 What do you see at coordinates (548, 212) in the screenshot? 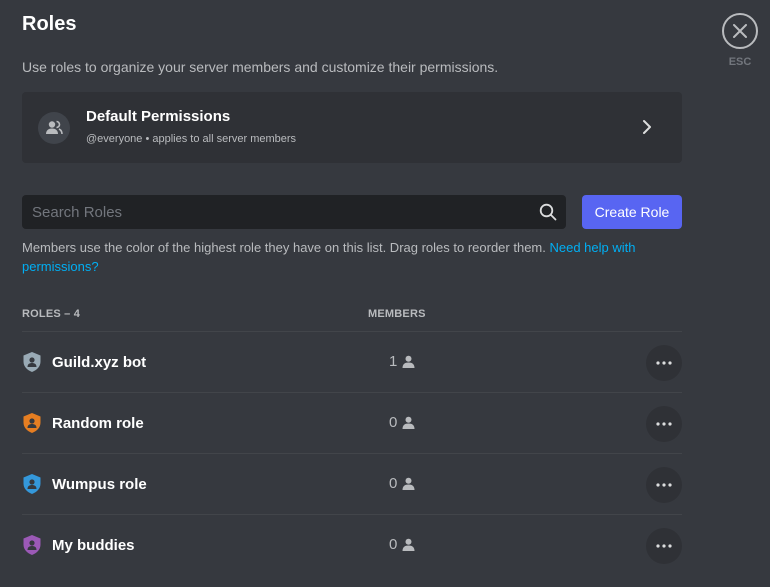
I see `search-icon` at bounding box center [548, 212].